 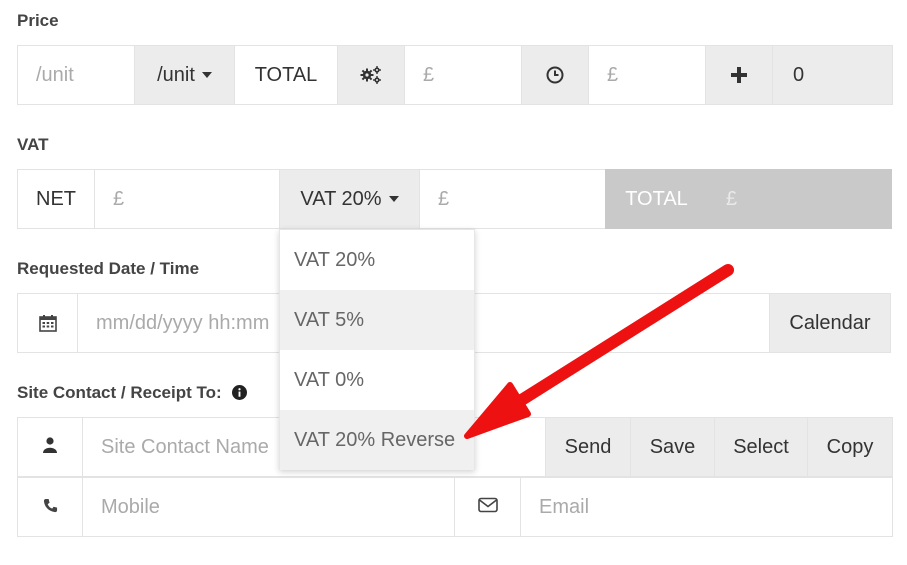 I want to click on quantity-input: 0, so click(x=832, y=75).